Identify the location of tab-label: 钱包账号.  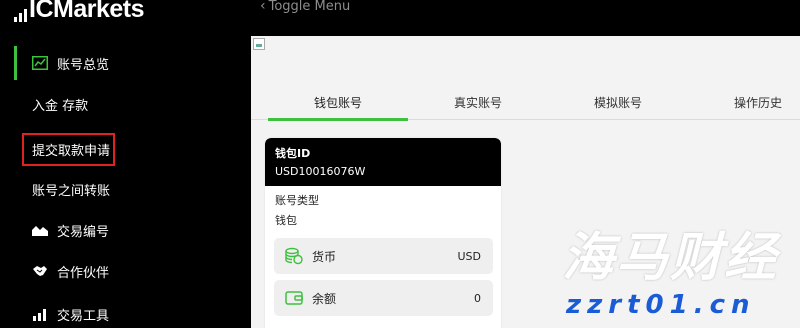
(337, 102).